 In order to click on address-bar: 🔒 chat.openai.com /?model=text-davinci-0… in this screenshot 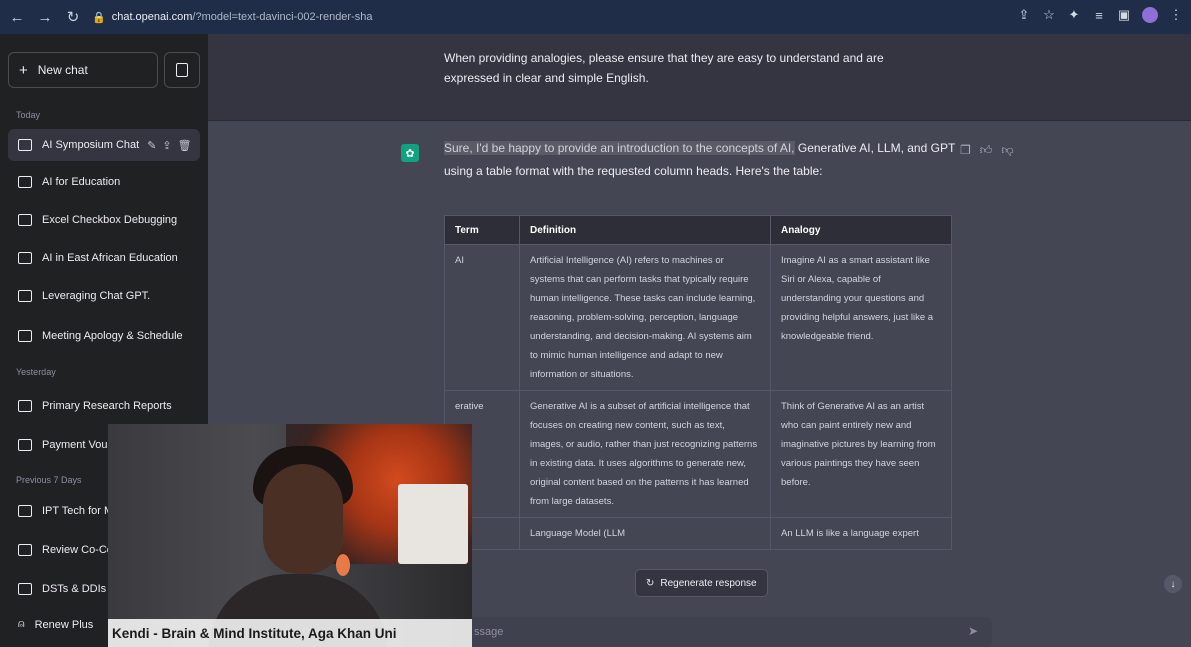, I will do `click(537, 17)`.